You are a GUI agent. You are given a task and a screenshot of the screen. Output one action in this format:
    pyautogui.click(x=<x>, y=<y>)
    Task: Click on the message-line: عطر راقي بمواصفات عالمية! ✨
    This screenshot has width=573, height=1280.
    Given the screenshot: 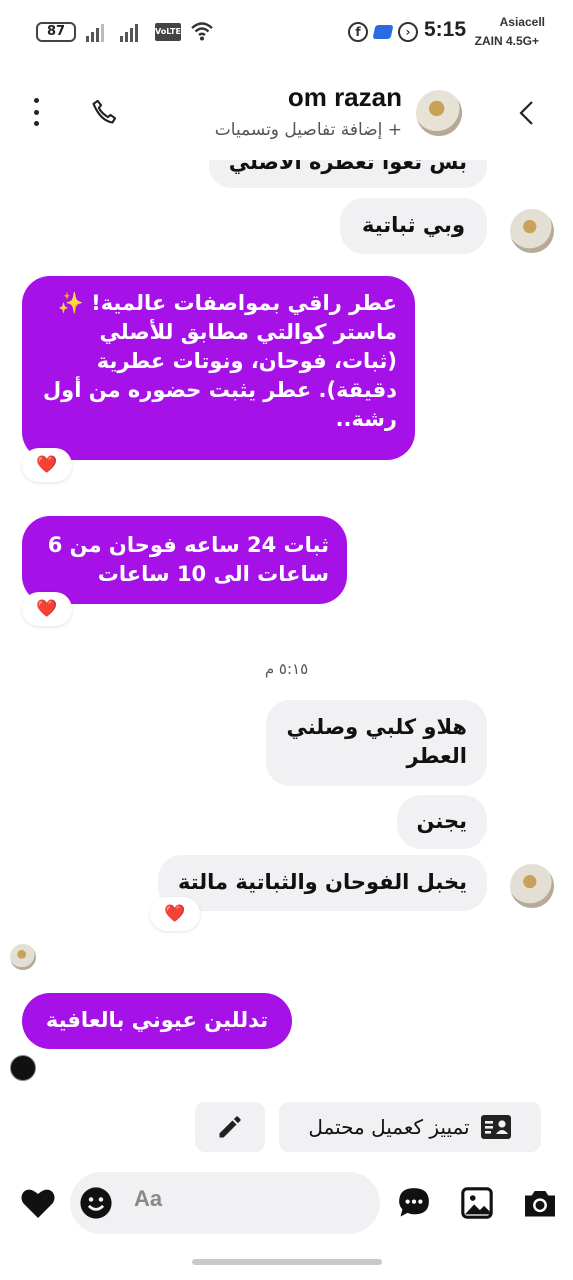 What is the action you would take?
    pyautogui.click(x=227, y=303)
    